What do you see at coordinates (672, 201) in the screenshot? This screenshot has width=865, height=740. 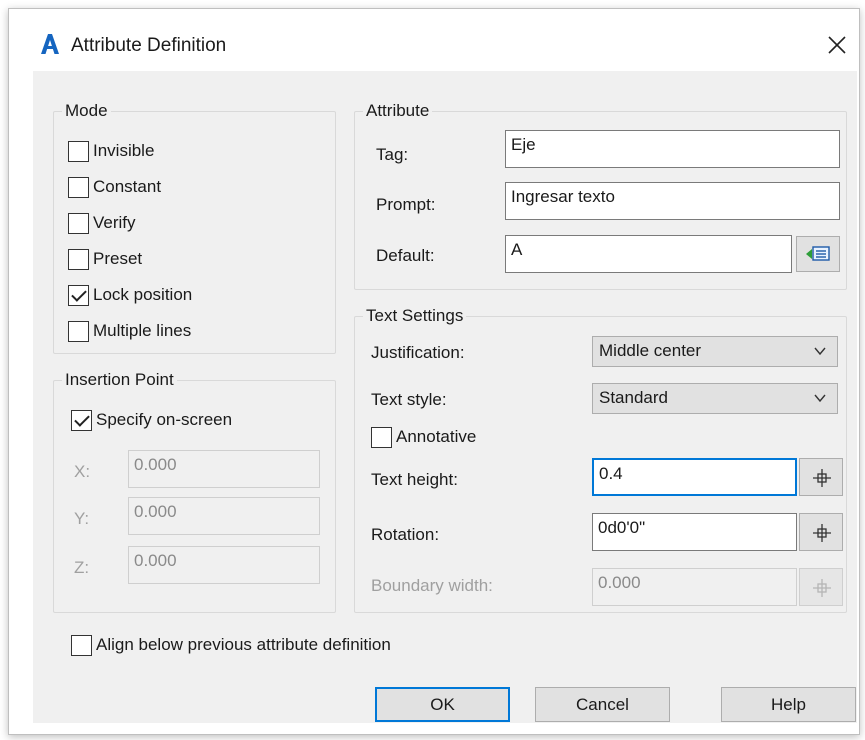 I see `prompt-input: Ingresar texto` at bounding box center [672, 201].